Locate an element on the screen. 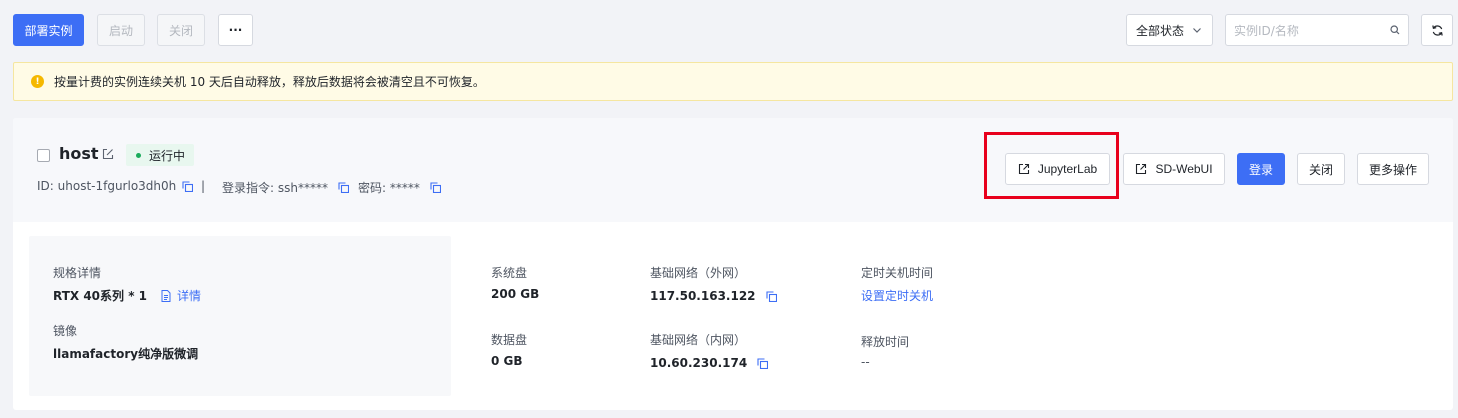 Image resolution: width=1458 pixels, height=418 pixels. scheduled-shutdown-label: 定时关机时间 is located at coordinates (897, 273).